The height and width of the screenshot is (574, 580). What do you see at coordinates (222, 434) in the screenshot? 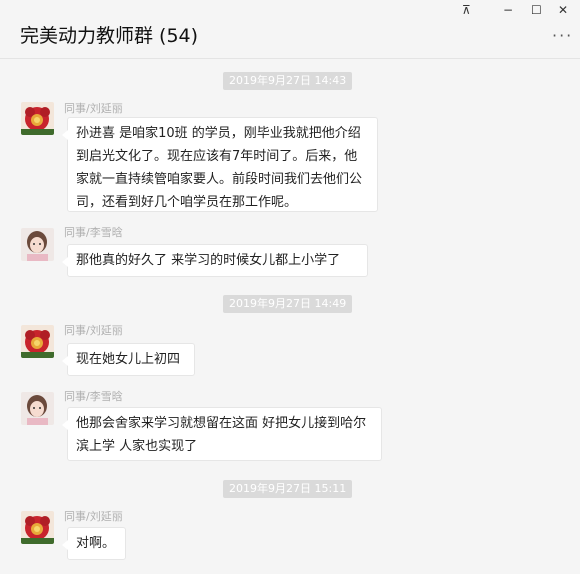
I see `message-bubble: 他那会舍家来学习就想留在这面 好把女儿接到哈尔滨上学 人家也实现了` at bounding box center [222, 434].